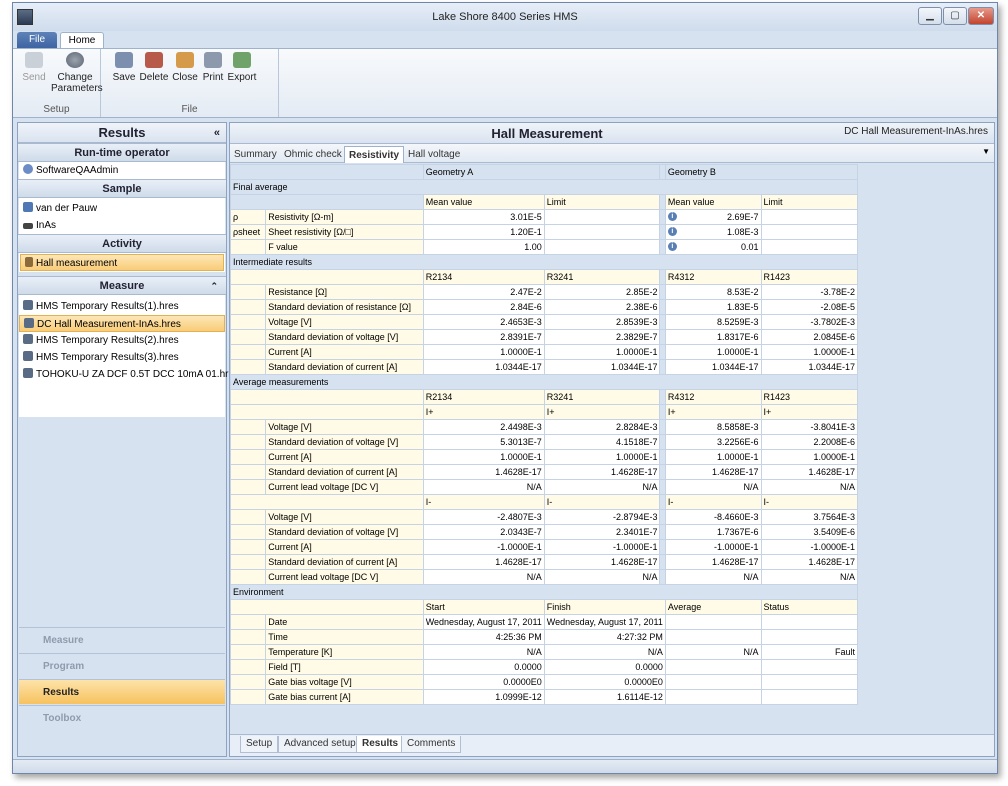 The image size is (1008, 786). Describe the element at coordinates (122, 306) in the screenshot. I see `measure-file-item: HMS Temporary Results(1).hres` at that location.